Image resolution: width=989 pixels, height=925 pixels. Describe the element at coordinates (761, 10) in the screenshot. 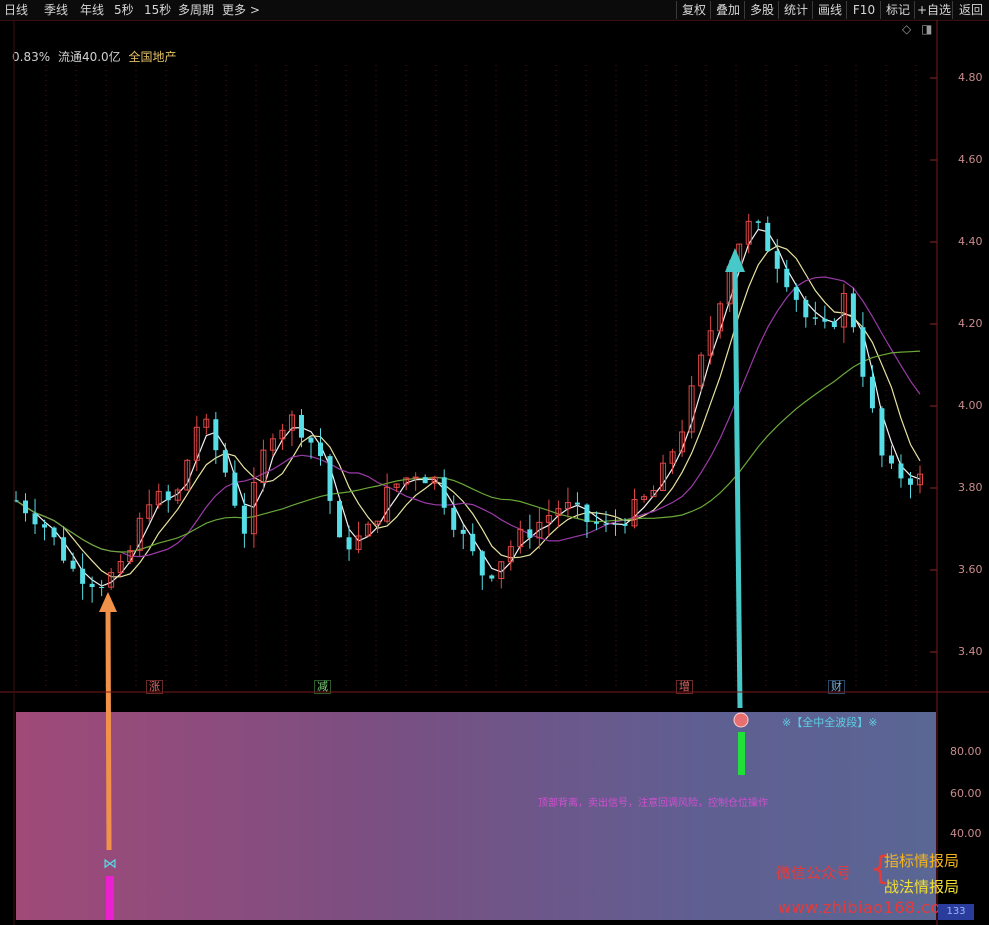

I see `multi-stock-button: 多股` at that location.